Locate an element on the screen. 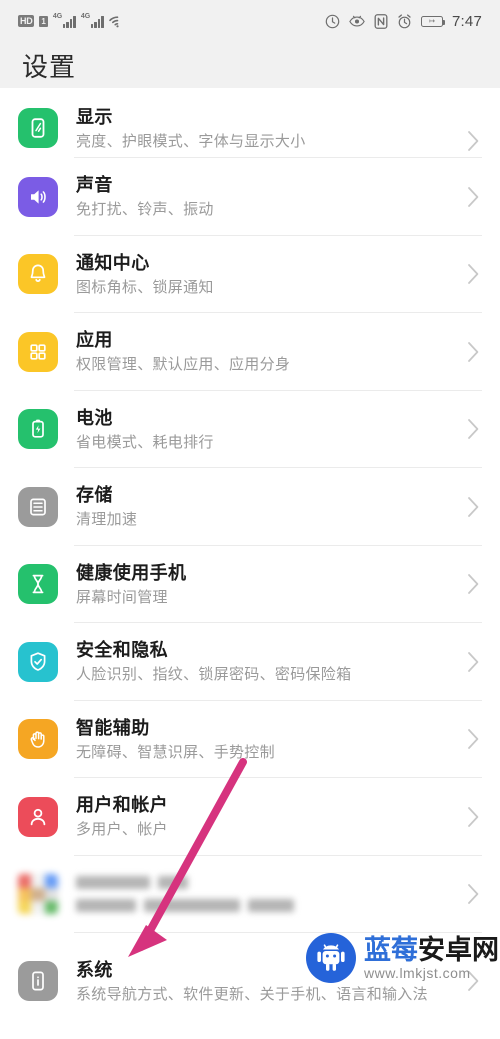 This screenshot has width=500, height=1039. page-title-bar: 设置 is located at coordinates (250, 65).